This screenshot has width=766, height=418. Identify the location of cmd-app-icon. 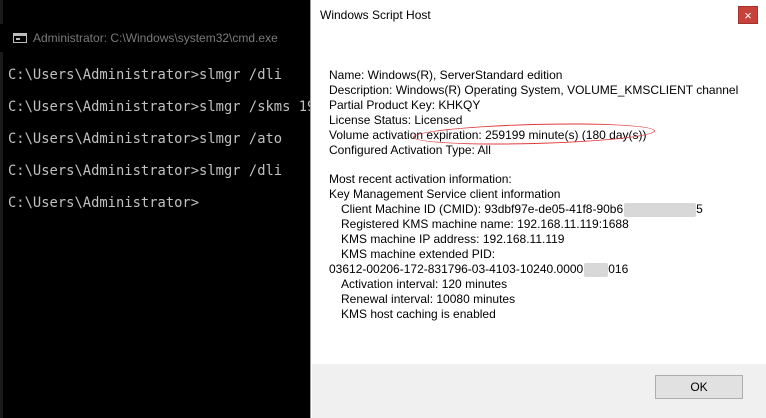
(20, 38).